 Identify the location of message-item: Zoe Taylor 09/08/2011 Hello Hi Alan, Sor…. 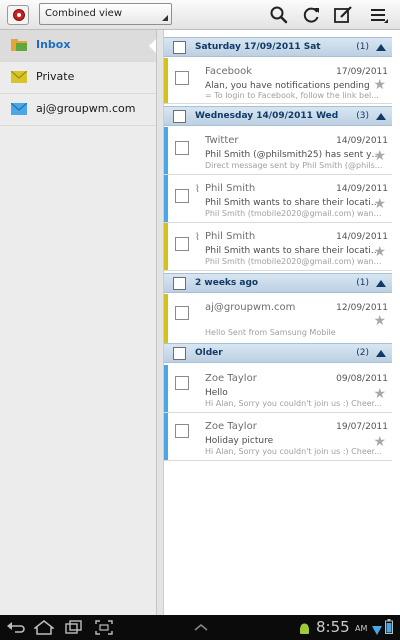
(278, 389).